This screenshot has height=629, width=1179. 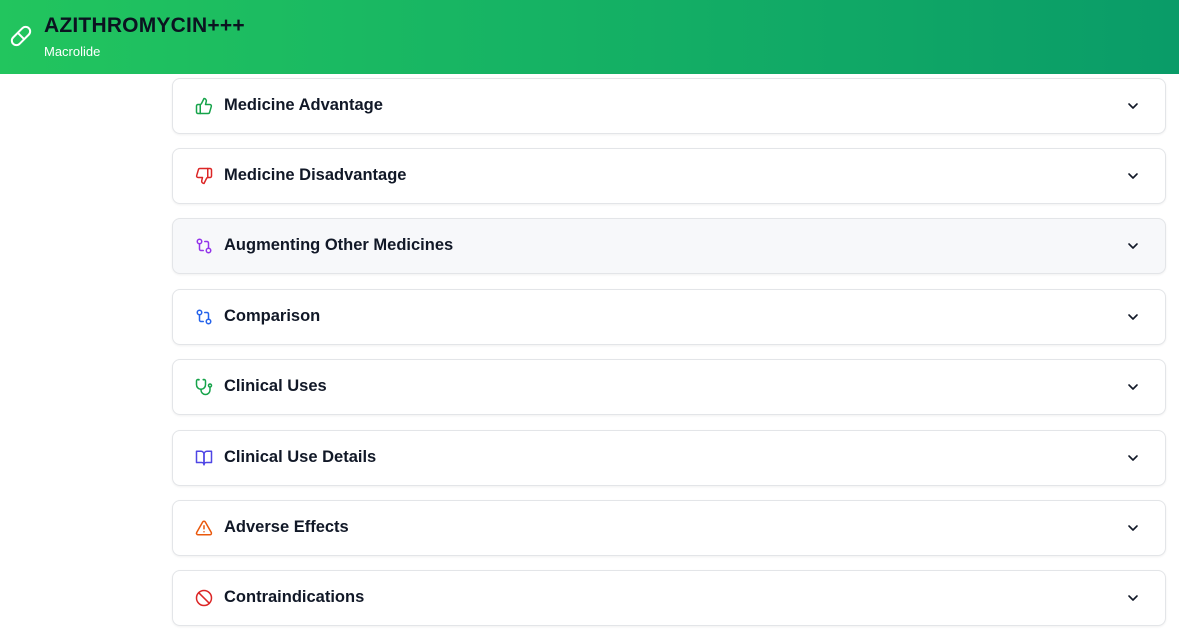 I want to click on book-open-icon, so click(x=204, y=458).